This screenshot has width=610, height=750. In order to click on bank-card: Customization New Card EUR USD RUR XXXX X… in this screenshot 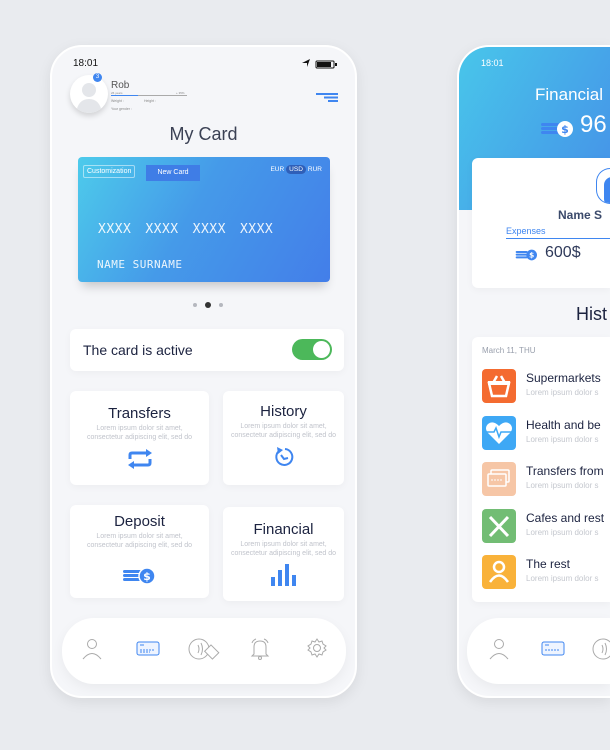, I will do `click(204, 219)`.